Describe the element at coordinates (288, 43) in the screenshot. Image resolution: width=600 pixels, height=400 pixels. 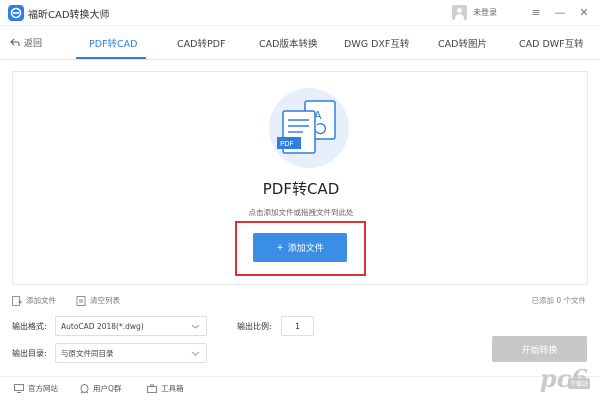
I see `tab-cad-version: CAD版本转换` at that location.